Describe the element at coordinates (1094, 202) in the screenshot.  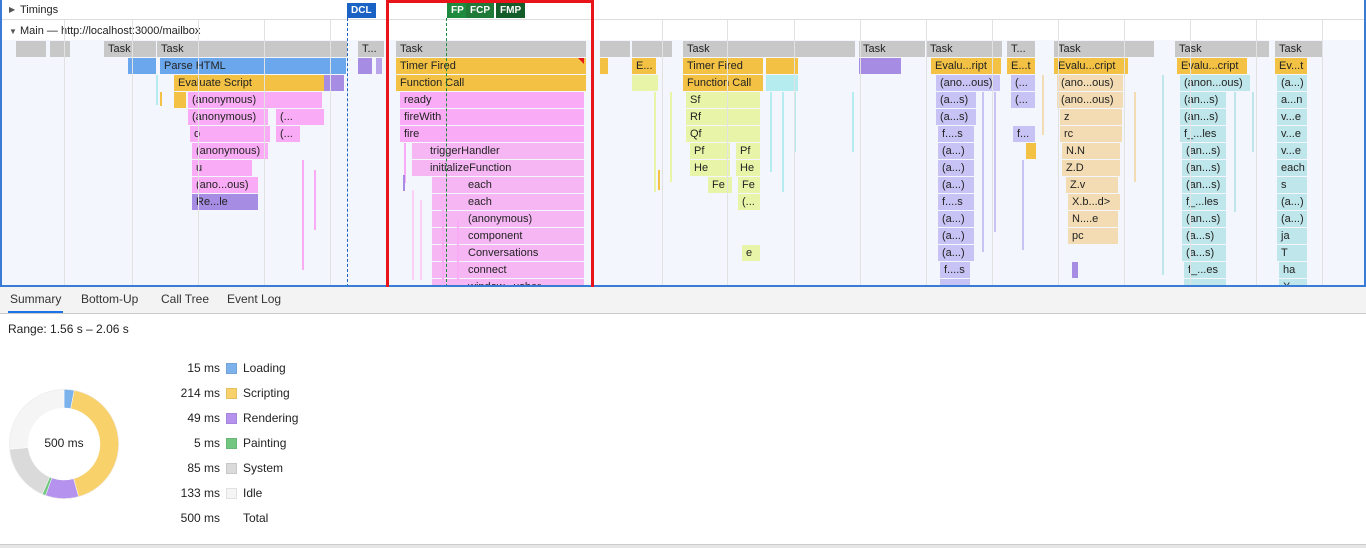
I see `function-block: X.b...d>` at that location.